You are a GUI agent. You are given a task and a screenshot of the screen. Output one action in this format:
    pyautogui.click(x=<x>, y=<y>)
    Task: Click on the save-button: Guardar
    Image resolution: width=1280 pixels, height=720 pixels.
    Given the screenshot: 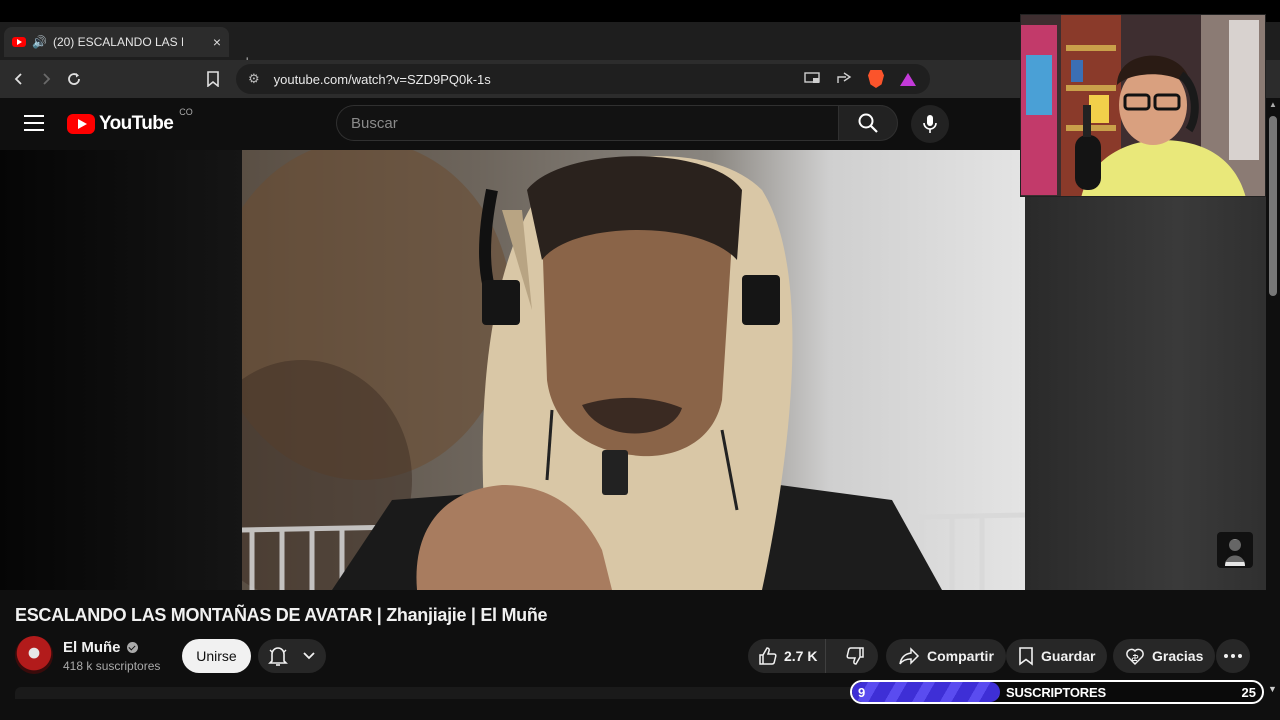 What is the action you would take?
    pyautogui.click(x=1057, y=656)
    